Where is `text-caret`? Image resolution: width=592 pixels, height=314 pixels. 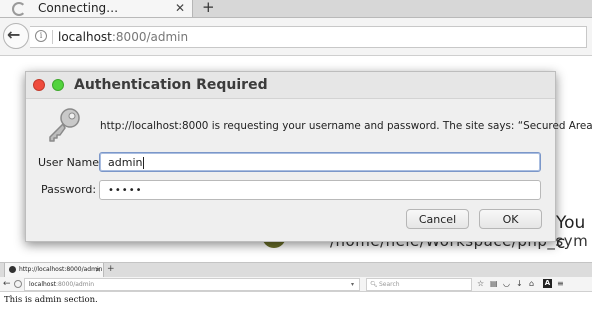
text-caret is located at coordinates (144, 163).